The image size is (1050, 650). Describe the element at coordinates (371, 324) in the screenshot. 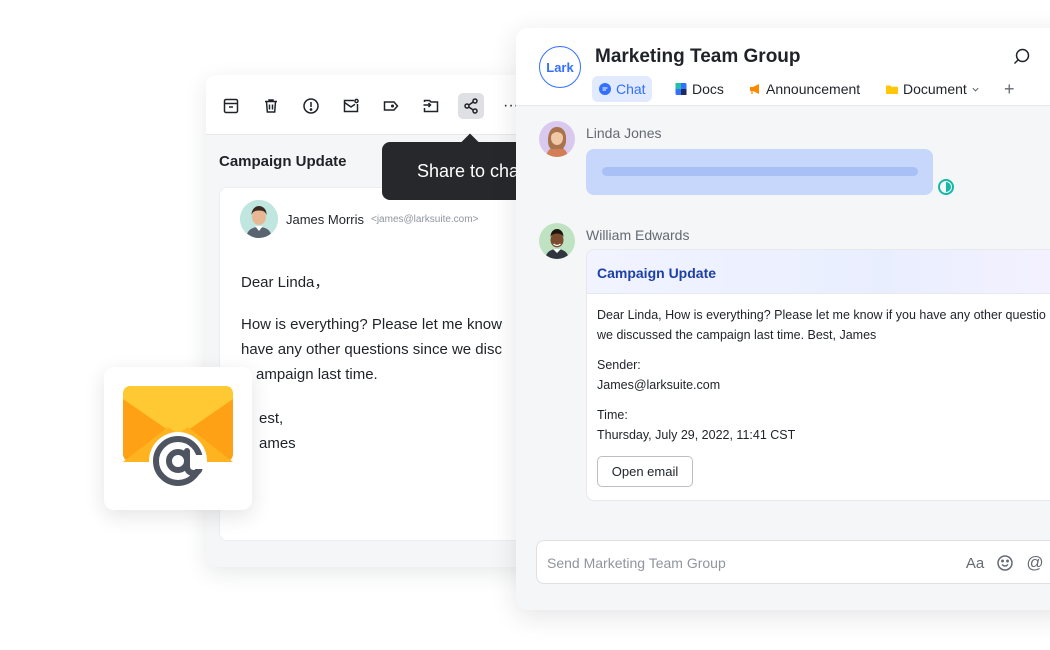

I see `email-body-line: How is everything? Please let me know` at that location.